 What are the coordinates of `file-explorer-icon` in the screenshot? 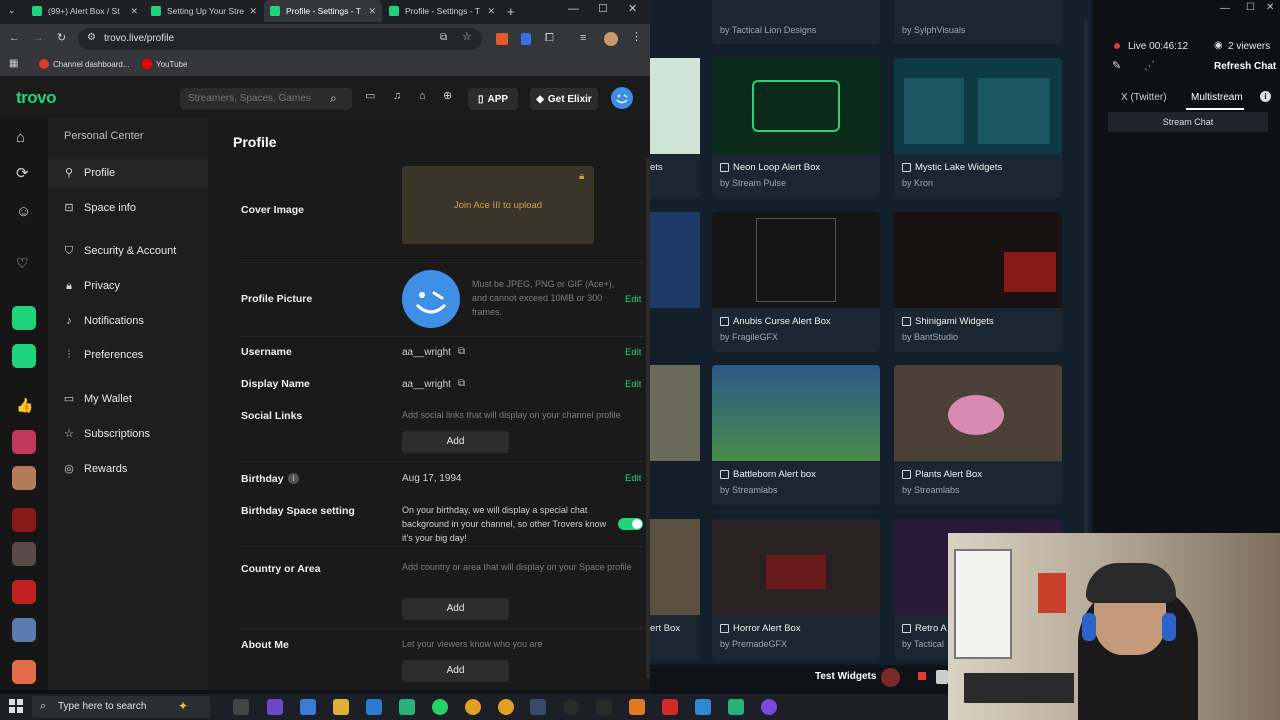 It's located at (341, 707).